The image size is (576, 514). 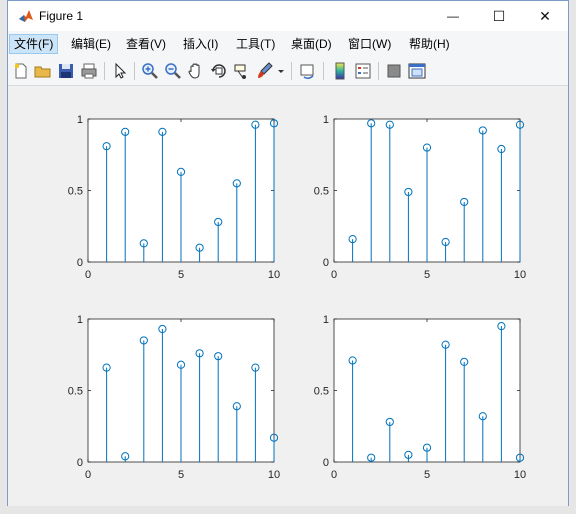 What do you see at coordinates (311, 44) in the screenshot?
I see `menu-desktop: 桌面(D)` at bounding box center [311, 44].